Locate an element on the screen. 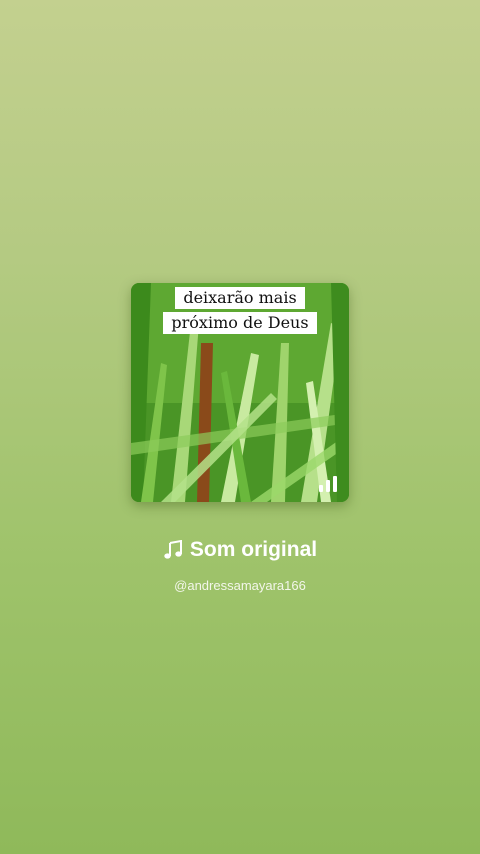  caption-line-2: próximo de Deus is located at coordinates (240, 323).